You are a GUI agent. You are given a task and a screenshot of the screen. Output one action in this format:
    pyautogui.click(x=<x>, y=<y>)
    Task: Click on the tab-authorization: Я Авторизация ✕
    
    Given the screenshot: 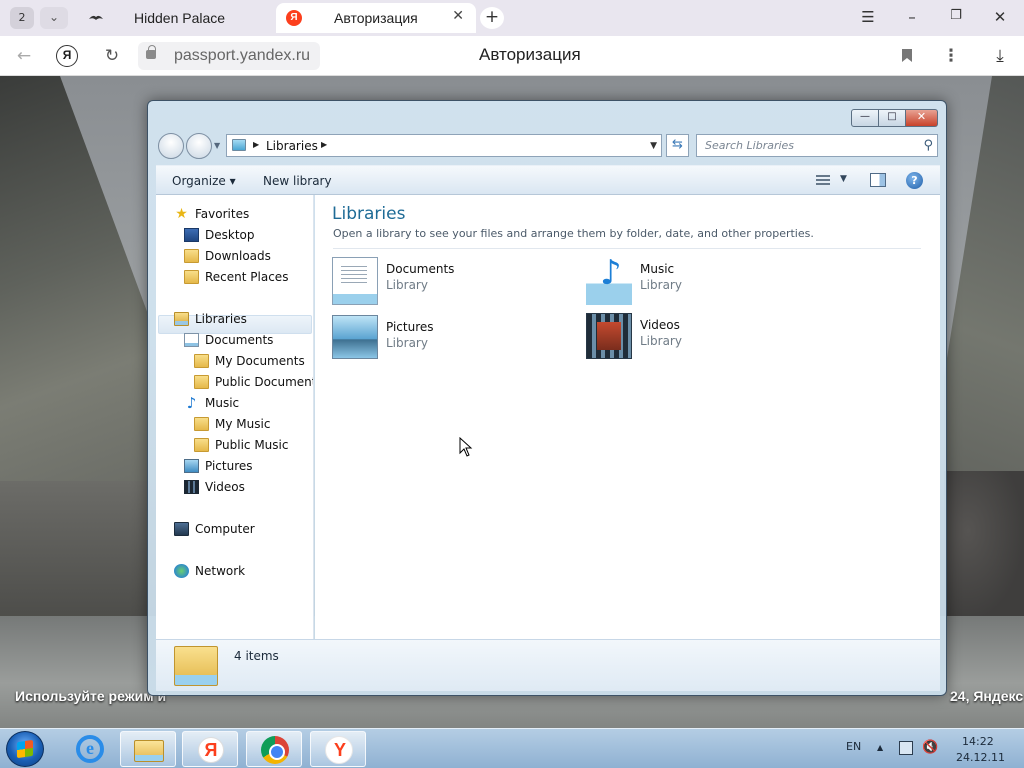 What is the action you would take?
    pyautogui.click(x=376, y=18)
    